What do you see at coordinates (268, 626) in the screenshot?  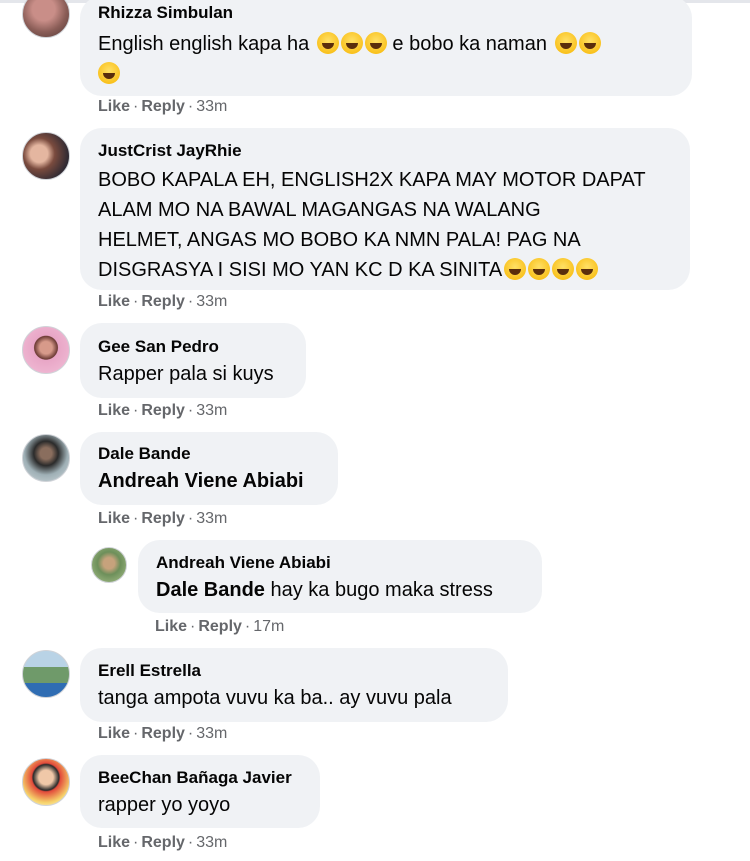 I see `comment-time: 17m` at bounding box center [268, 626].